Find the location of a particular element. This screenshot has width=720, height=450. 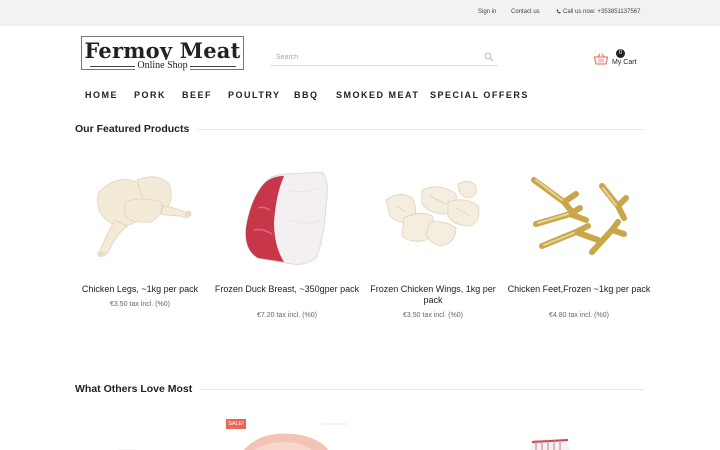

sale-badge: SALE! is located at coordinates (236, 424).